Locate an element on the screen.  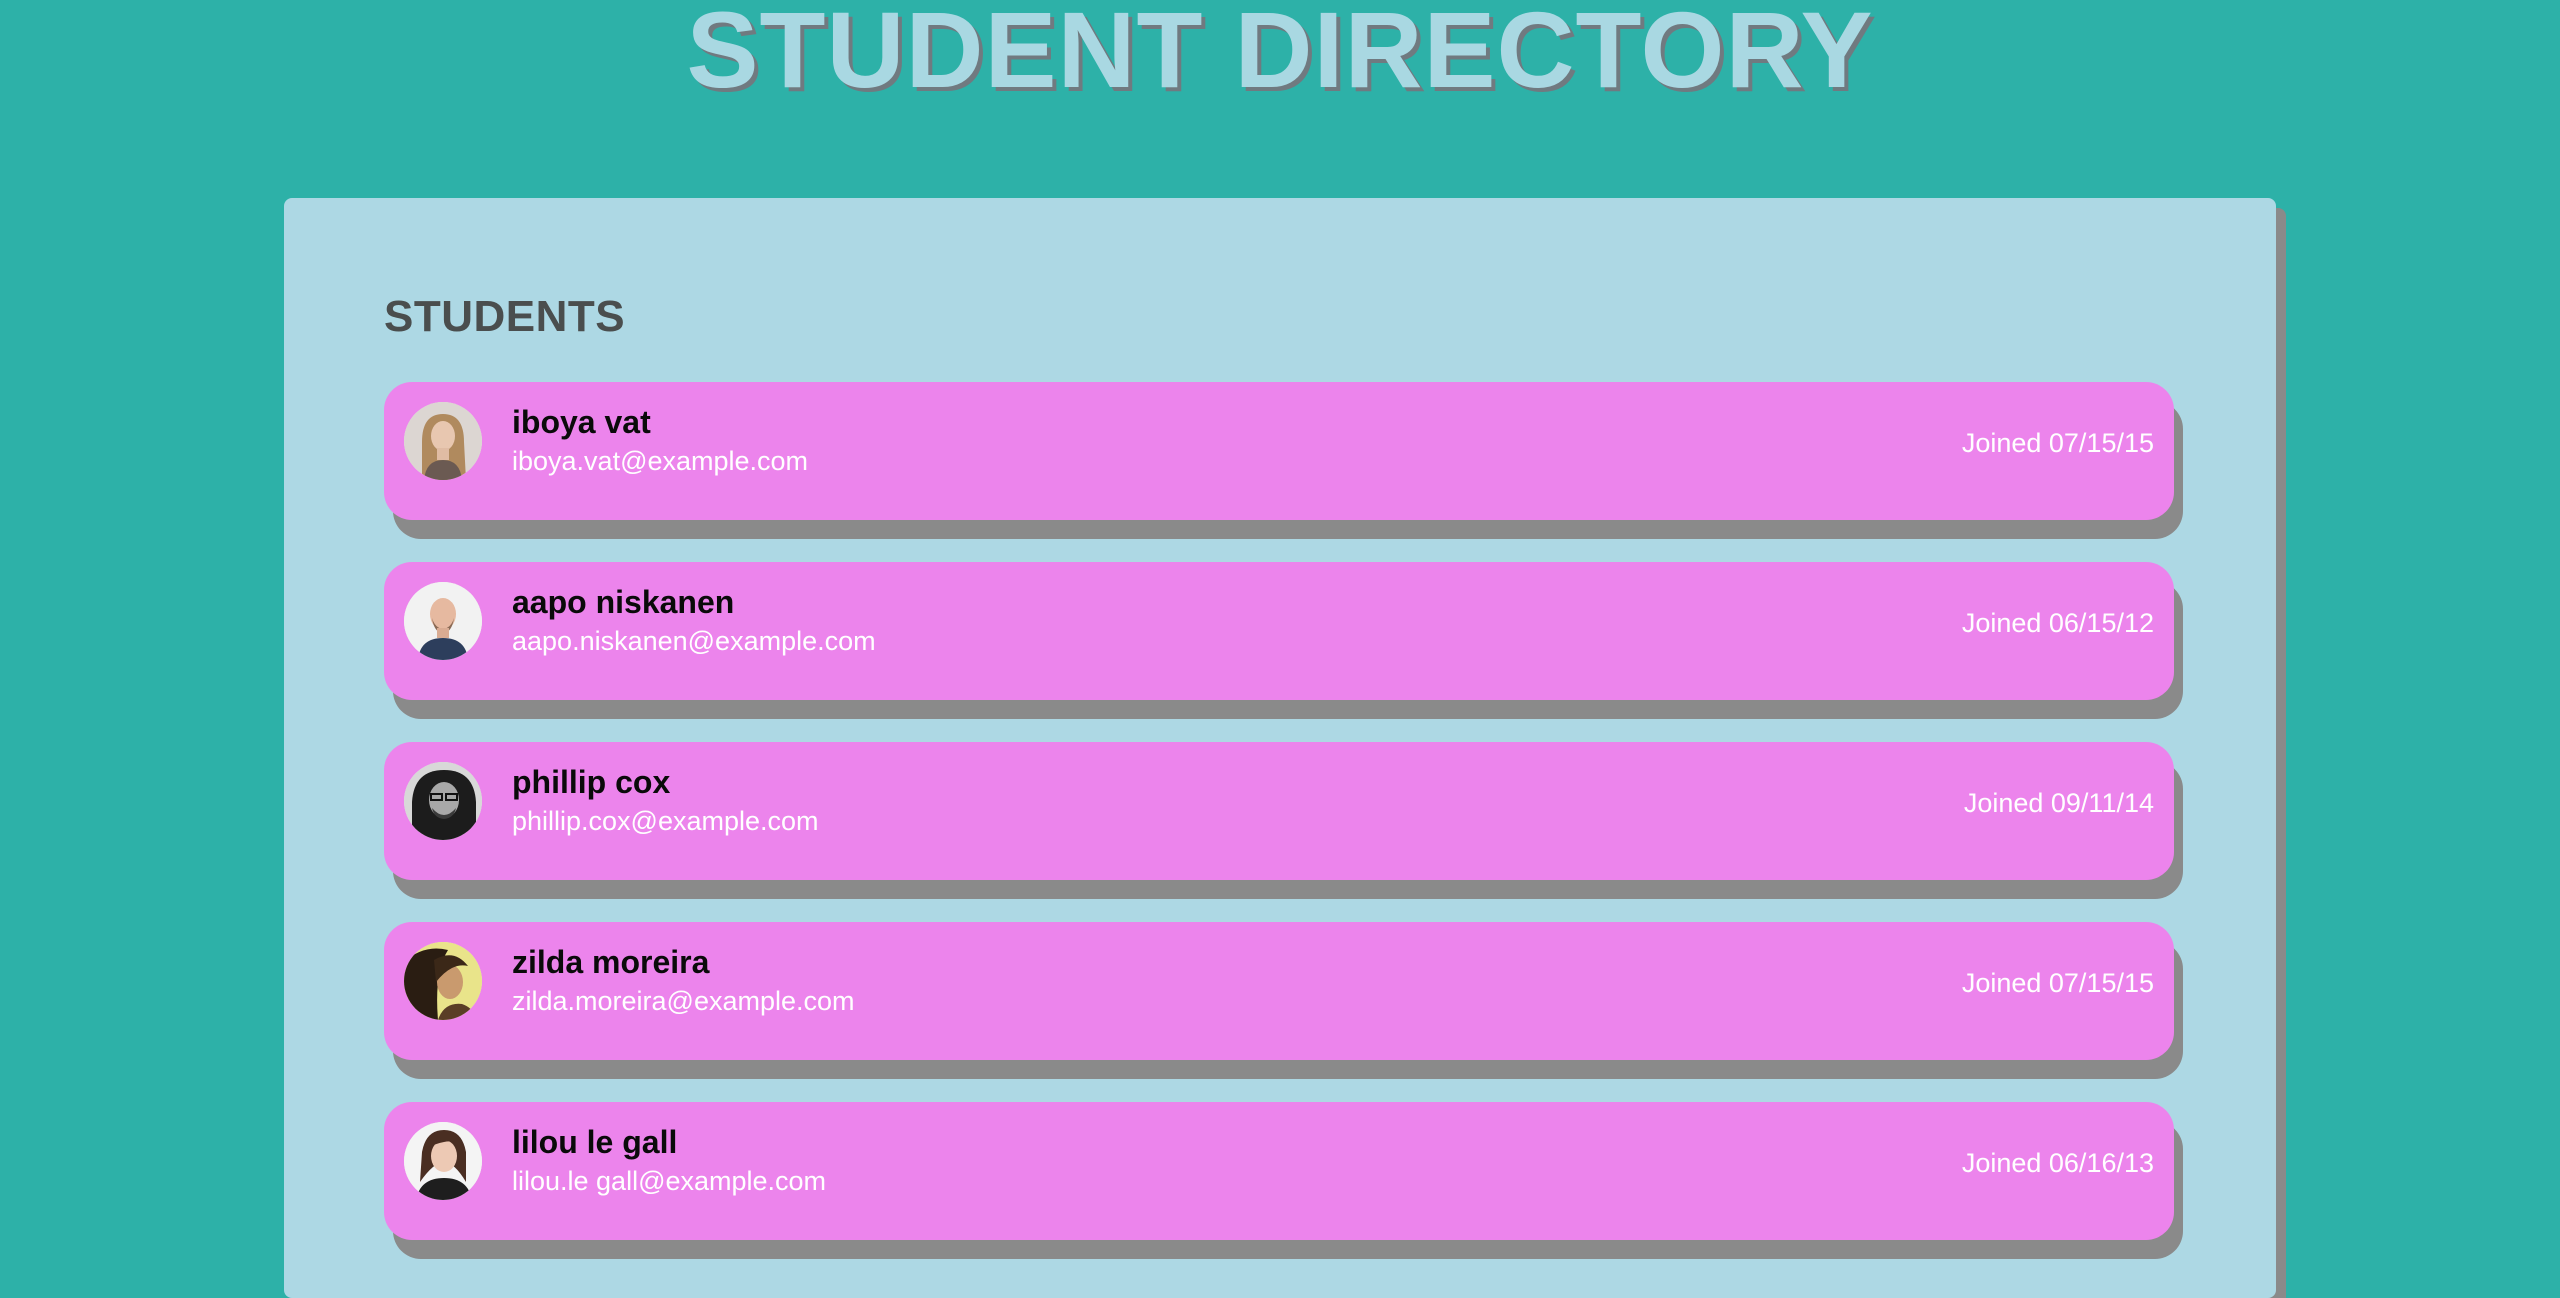
page-title: STUDENT DIRECTORY is located at coordinates (1280, 55).